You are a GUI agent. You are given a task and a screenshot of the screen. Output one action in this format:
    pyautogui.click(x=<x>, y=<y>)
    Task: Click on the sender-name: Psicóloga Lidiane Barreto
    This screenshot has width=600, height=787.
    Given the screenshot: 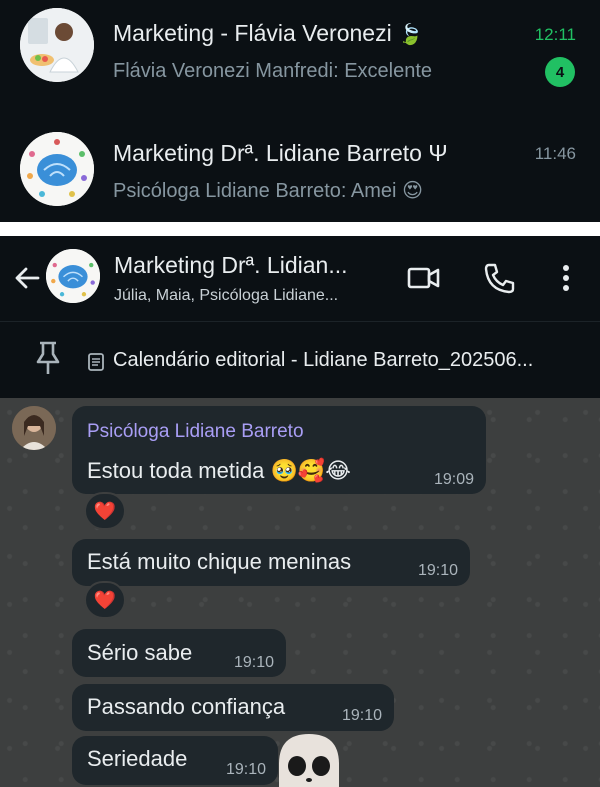 What is the action you would take?
    pyautogui.click(x=195, y=432)
    